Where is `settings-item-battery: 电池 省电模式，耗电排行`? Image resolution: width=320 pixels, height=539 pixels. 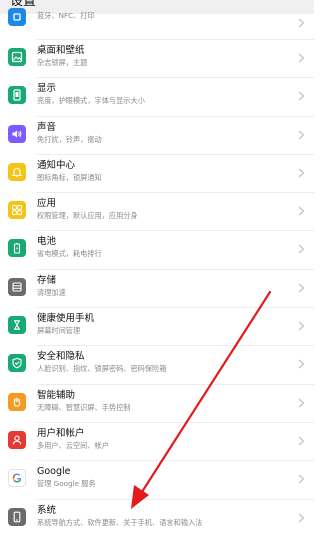
settings-item-battery: 电池 省电模式，耗电排行 is located at coordinates (157, 250).